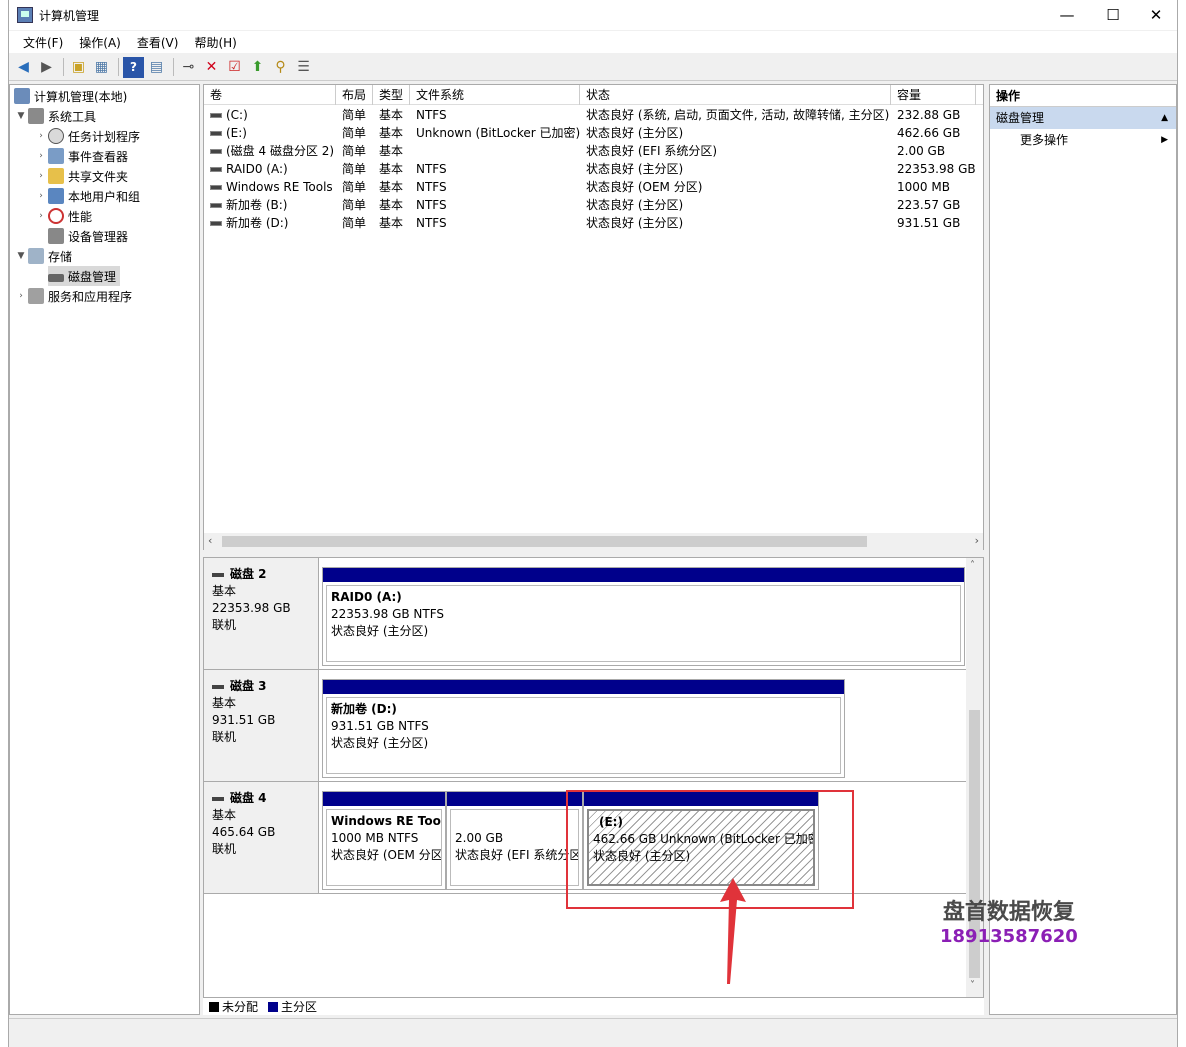 Image resolution: width=1186 pixels, height=1047 pixels. Describe the element at coordinates (375, 838) in the screenshot. I see `partition-size: 1000 MB NTFS` at that location.